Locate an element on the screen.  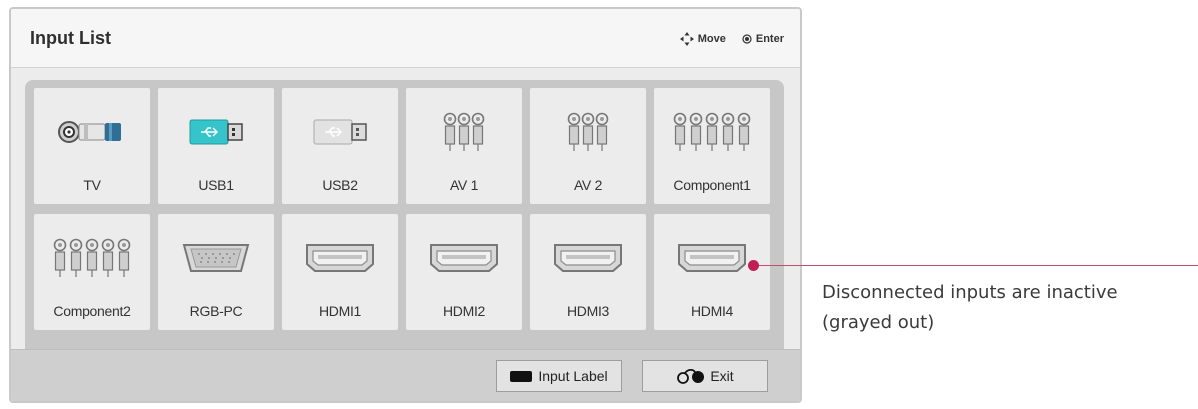
input-tile-hdmi1: HDMI1 is located at coordinates (340, 272).